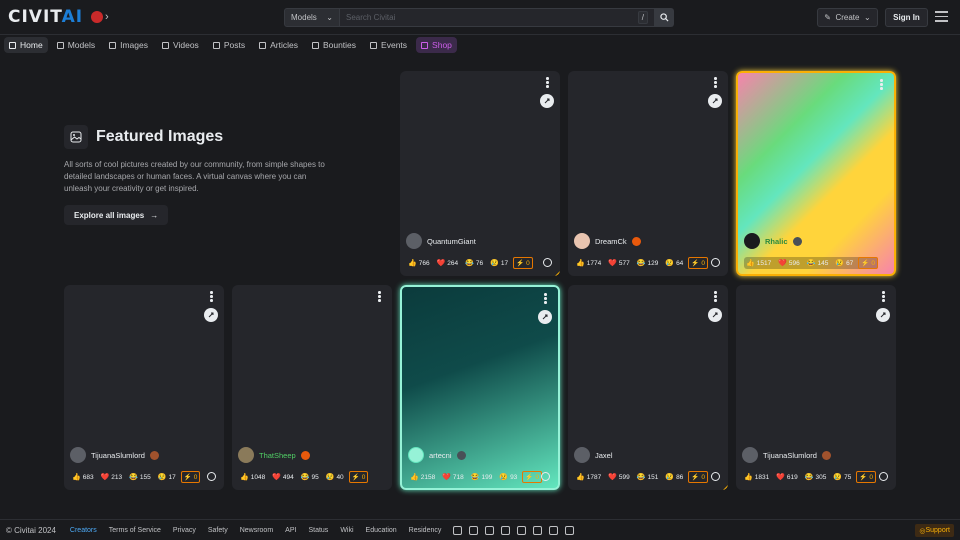 The image size is (960, 540). I want to click on laugh-reaction: 😂 145, so click(818, 263).